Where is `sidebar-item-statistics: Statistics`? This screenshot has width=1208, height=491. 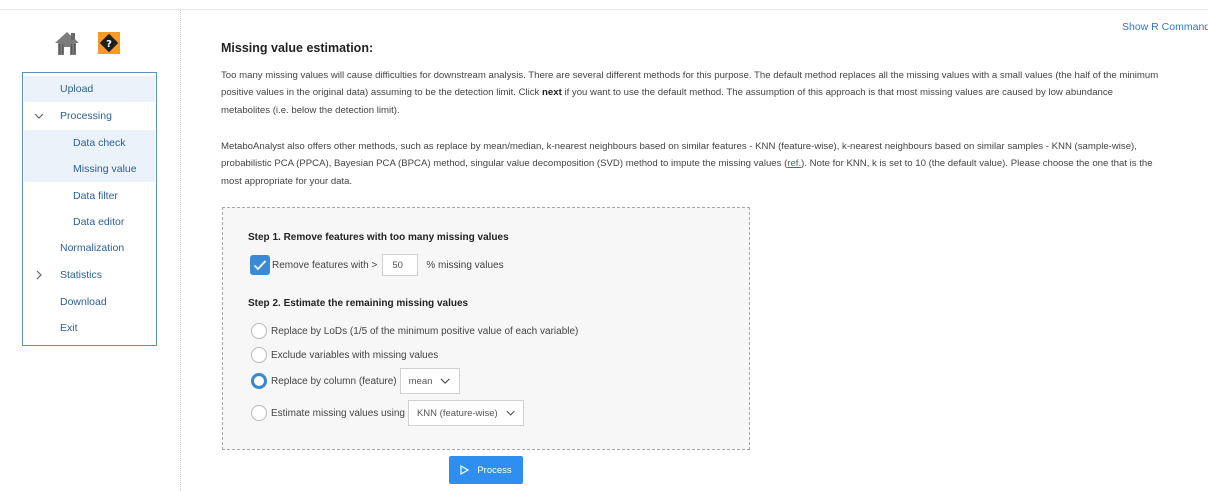 sidebar-item-statistics: Statistics is located at coordinates (89, 275).